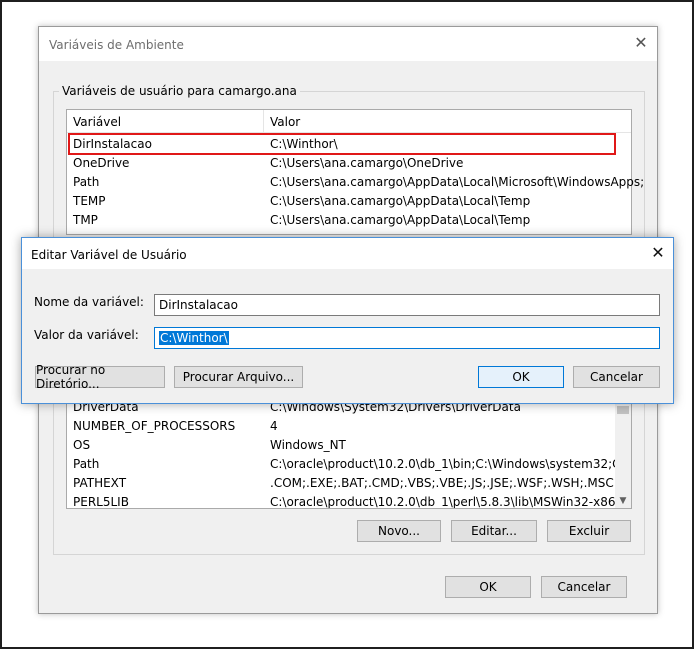 The height and width of the screenshot is (649, 694). I want to click on column-header-value: Valor, so click(285, 122).